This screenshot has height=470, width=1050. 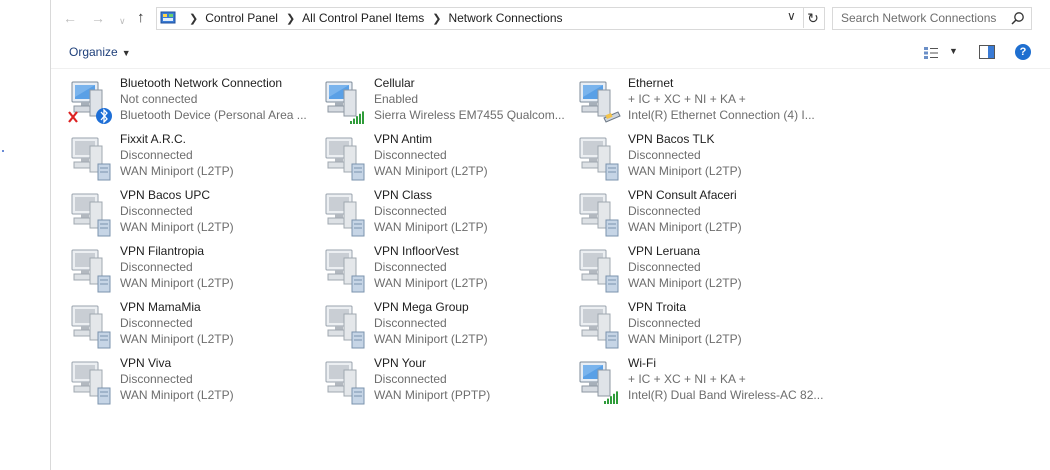 What do you see at coordinates (671, 139) in the screenshot?
I see `connection-name: VPN Bacos TLK` at bounding box center [671, 139].